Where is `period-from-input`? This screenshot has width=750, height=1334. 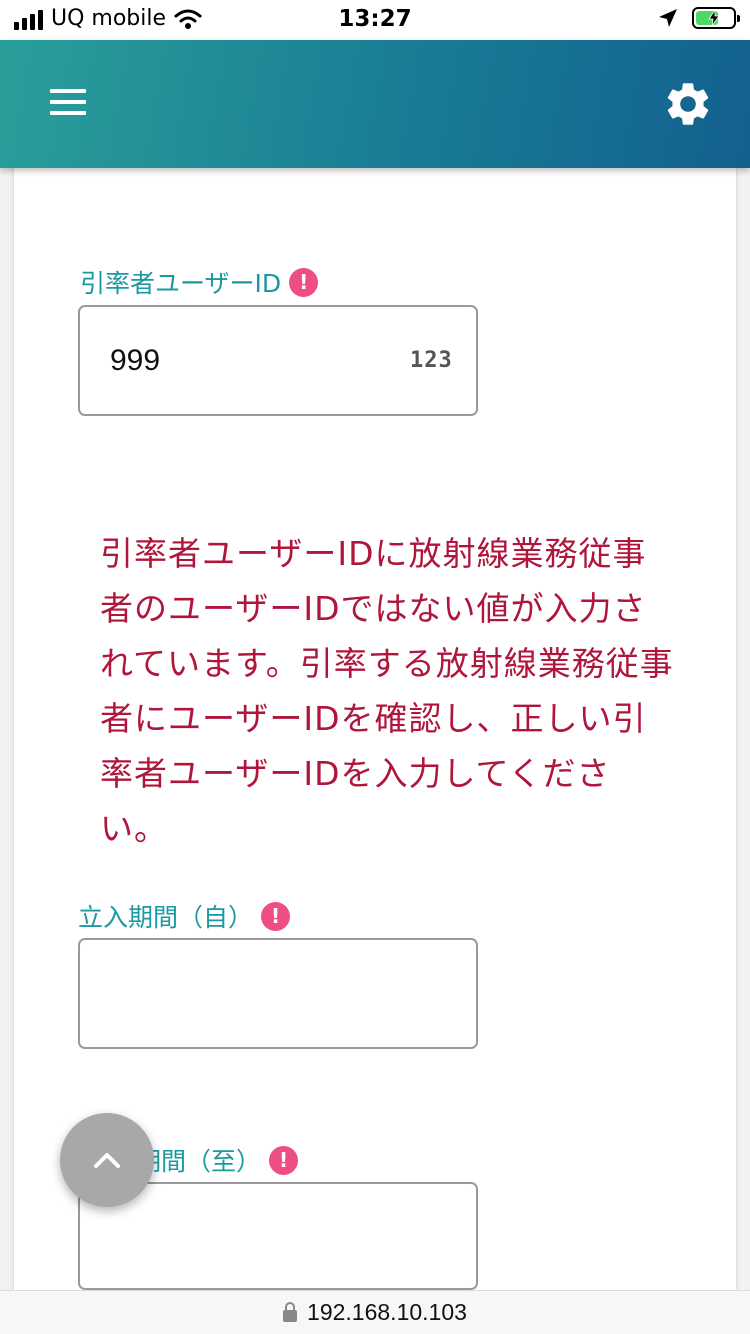
period-from-input is located at coordinates (278, 993).